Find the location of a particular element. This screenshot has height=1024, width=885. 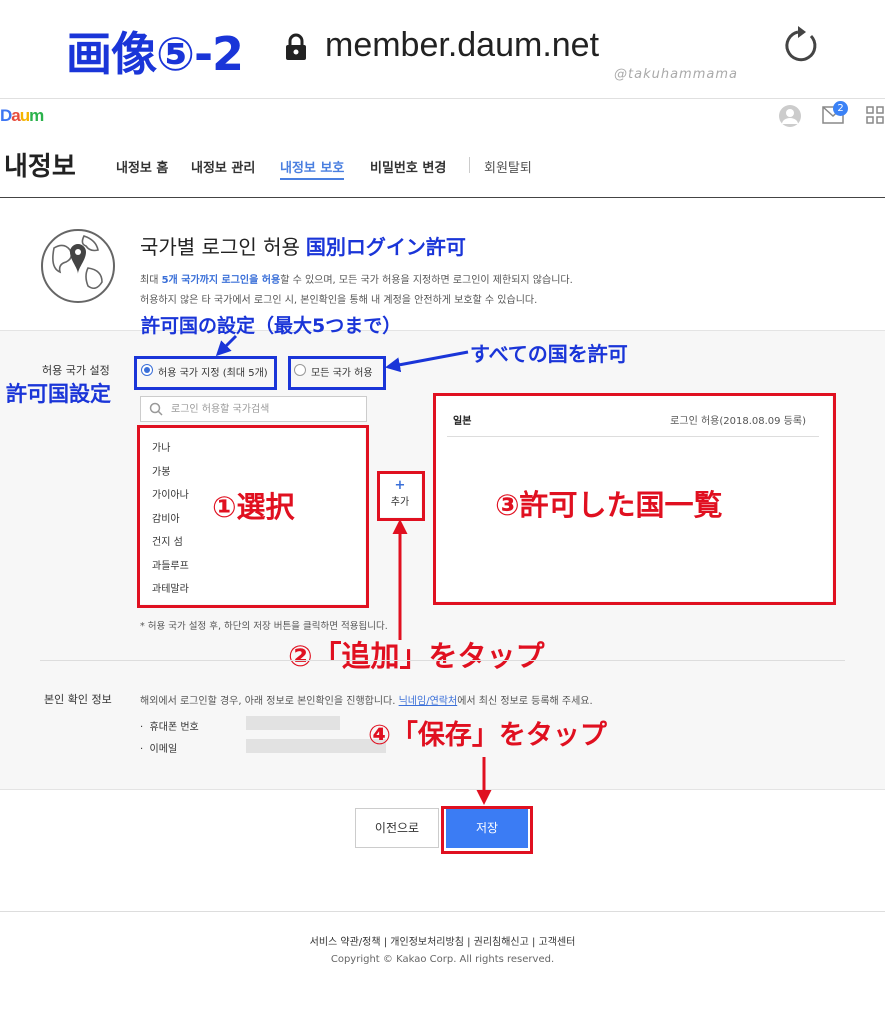

radio-specific-label: 허용 국가 지정 (최대 5개) is located at coordinates (213, 371).